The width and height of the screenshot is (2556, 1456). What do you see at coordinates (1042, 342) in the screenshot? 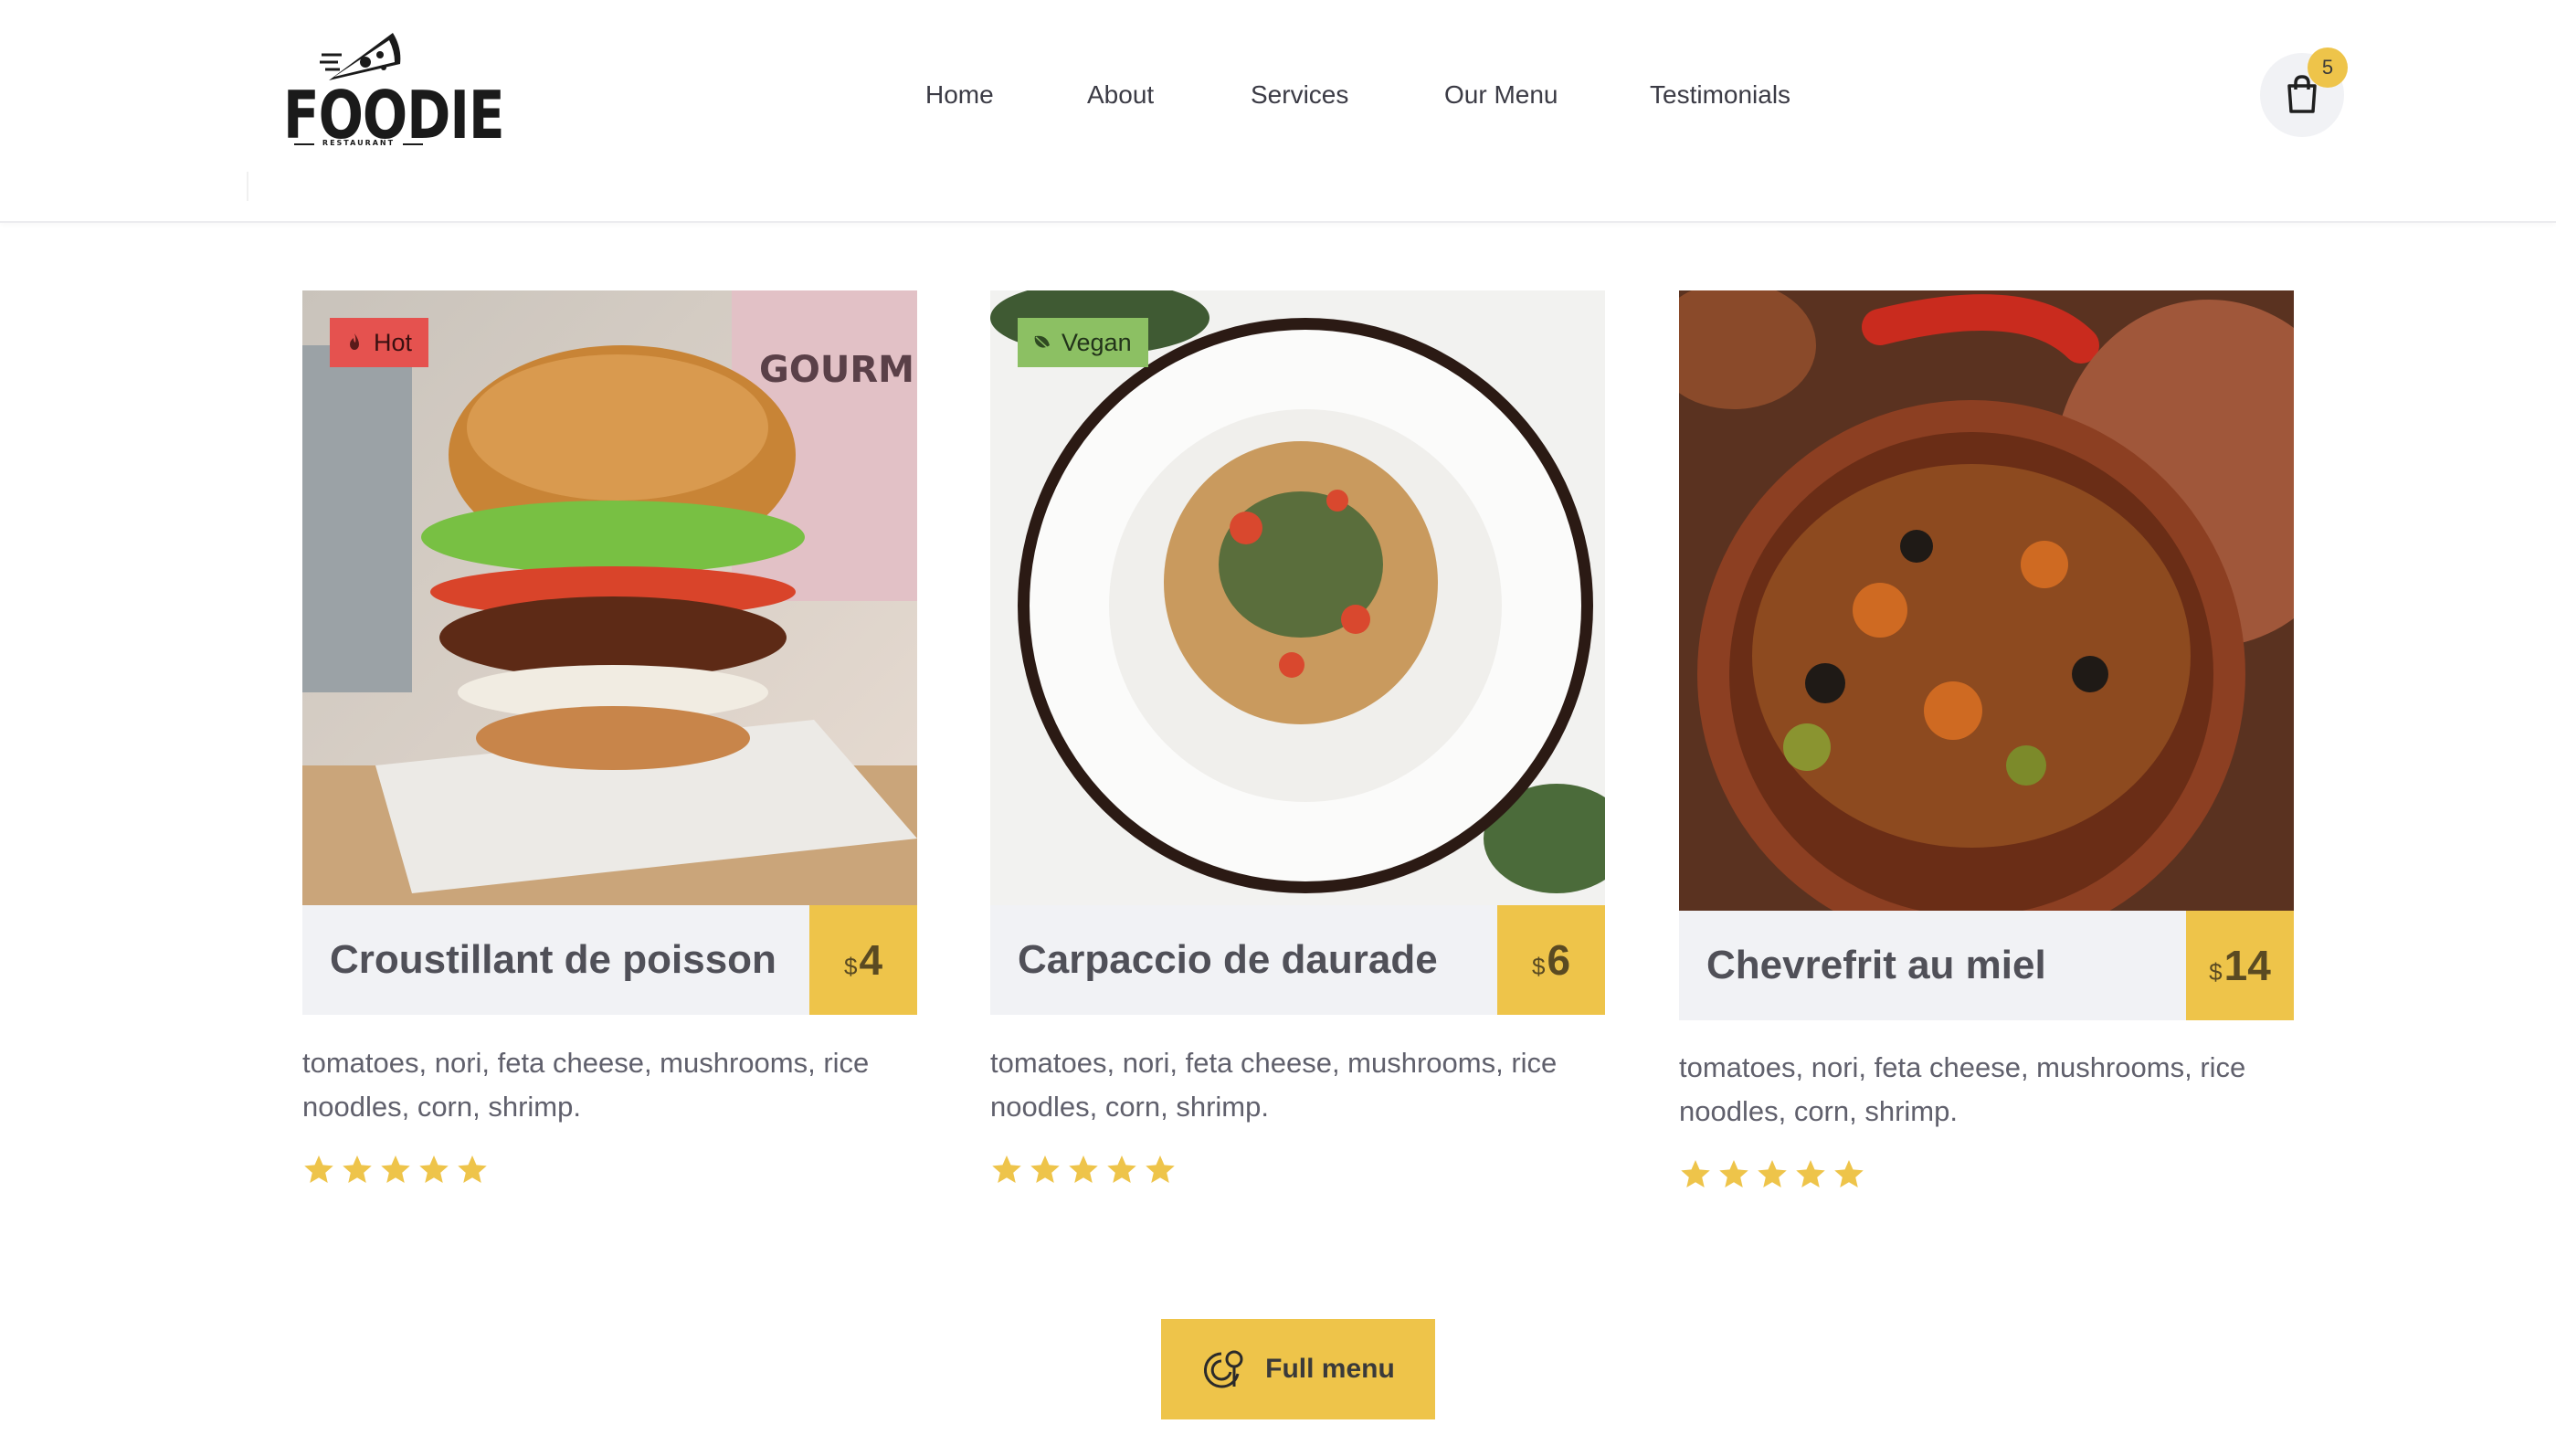
I see `leaf-icon` at bounding box center [1042, 342].